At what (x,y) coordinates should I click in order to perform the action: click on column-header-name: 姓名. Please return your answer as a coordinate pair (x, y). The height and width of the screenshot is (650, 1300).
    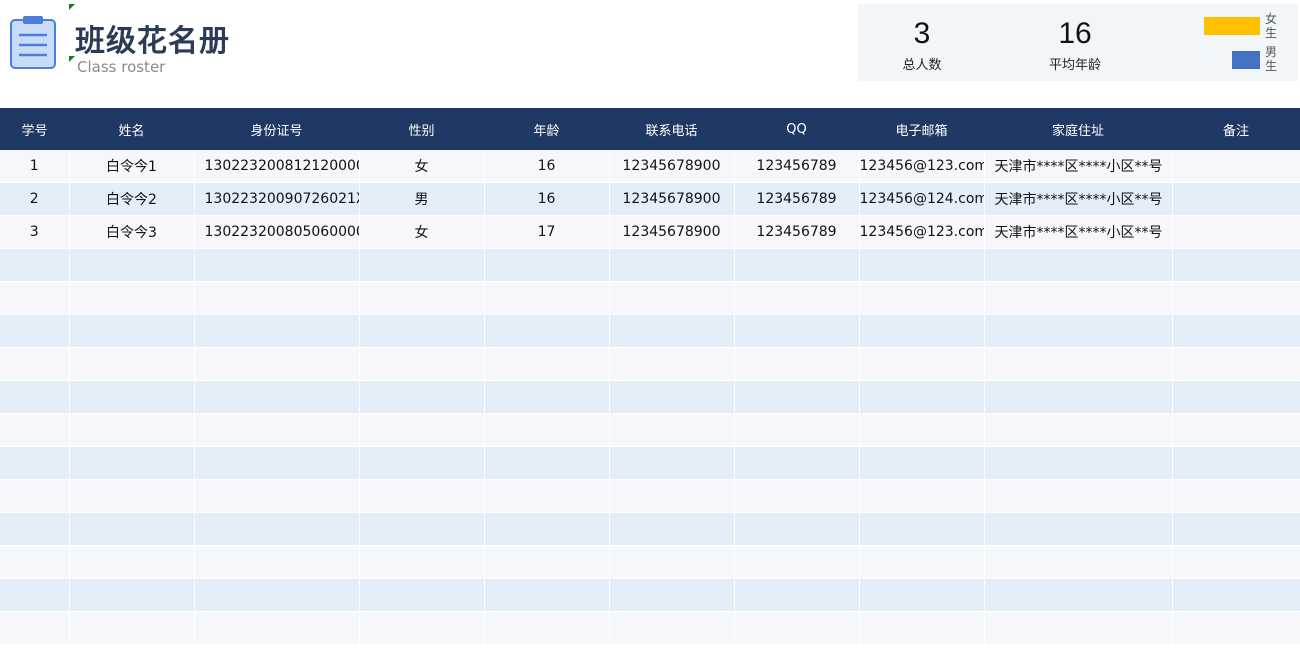
    Looking at the image, I should click on (131, 129).